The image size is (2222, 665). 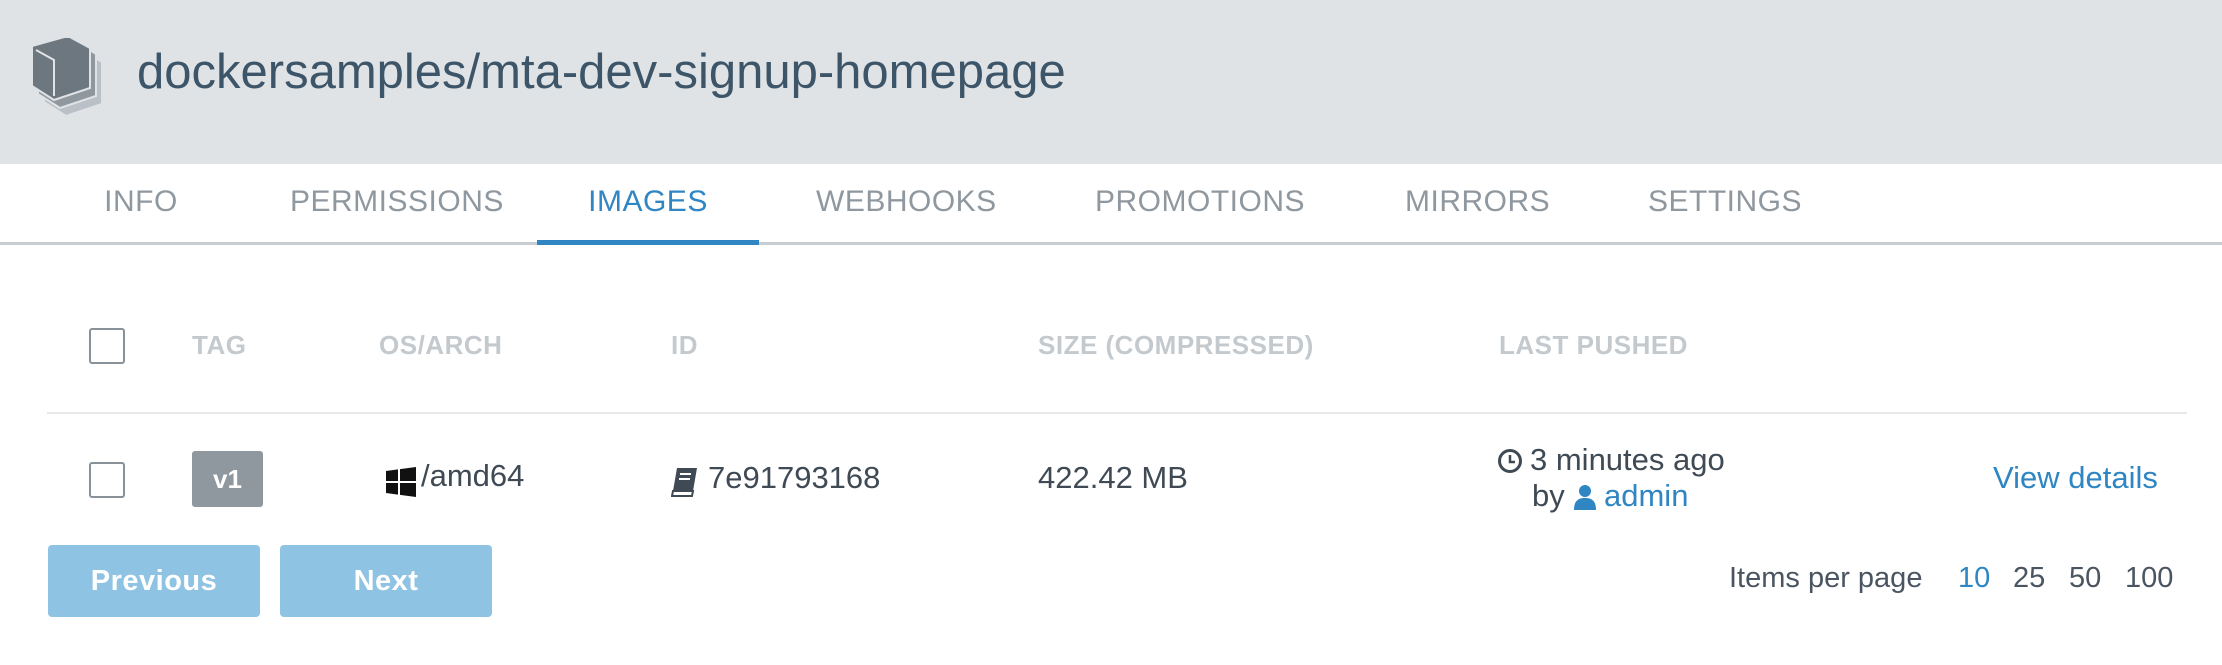 What do you see at coordinates (396, 203) in the screenshot?
I see `tab-permissions: PERMISSIONS` at bounding box center [396, 203].